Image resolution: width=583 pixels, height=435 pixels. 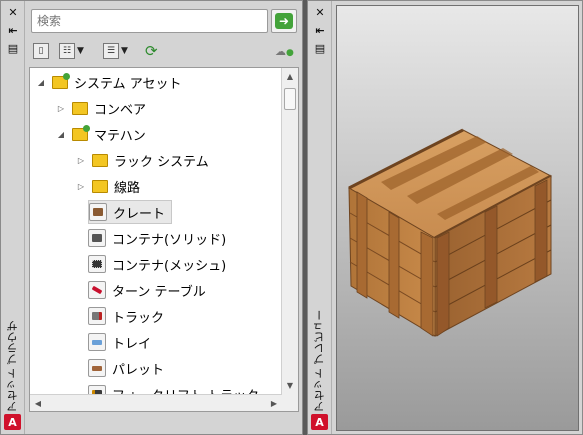 I want to click on cloud-sync-icon: ☁●, so click(x=284, y=51).